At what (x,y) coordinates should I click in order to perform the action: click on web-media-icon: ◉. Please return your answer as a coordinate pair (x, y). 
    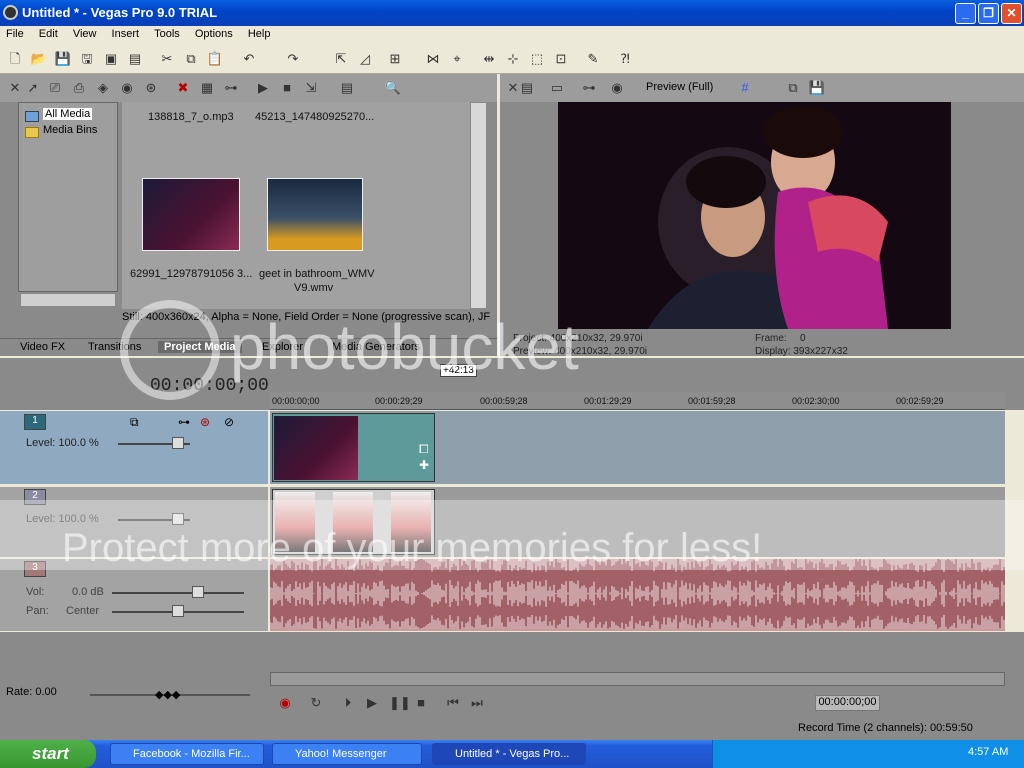
    Looking at the image, I should click on (127, 88).